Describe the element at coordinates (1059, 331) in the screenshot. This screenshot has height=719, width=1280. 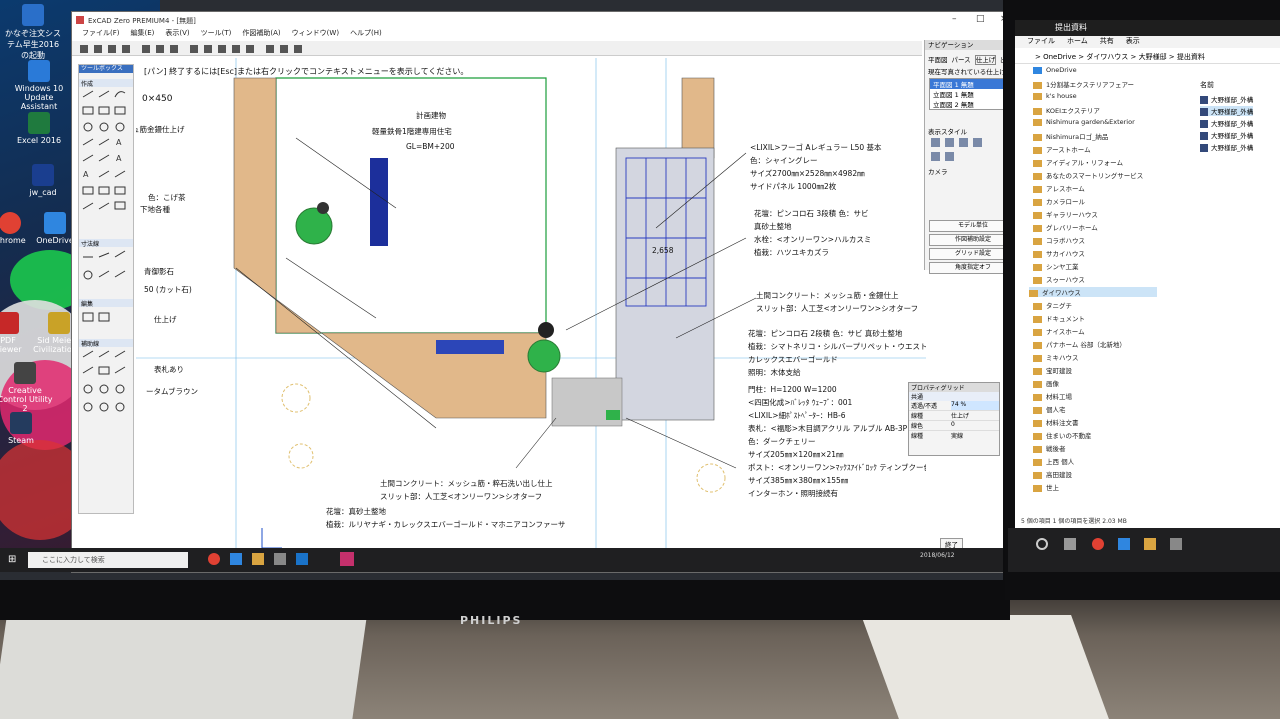
I see `folder-tree-item: ナイスホーム` at that location.